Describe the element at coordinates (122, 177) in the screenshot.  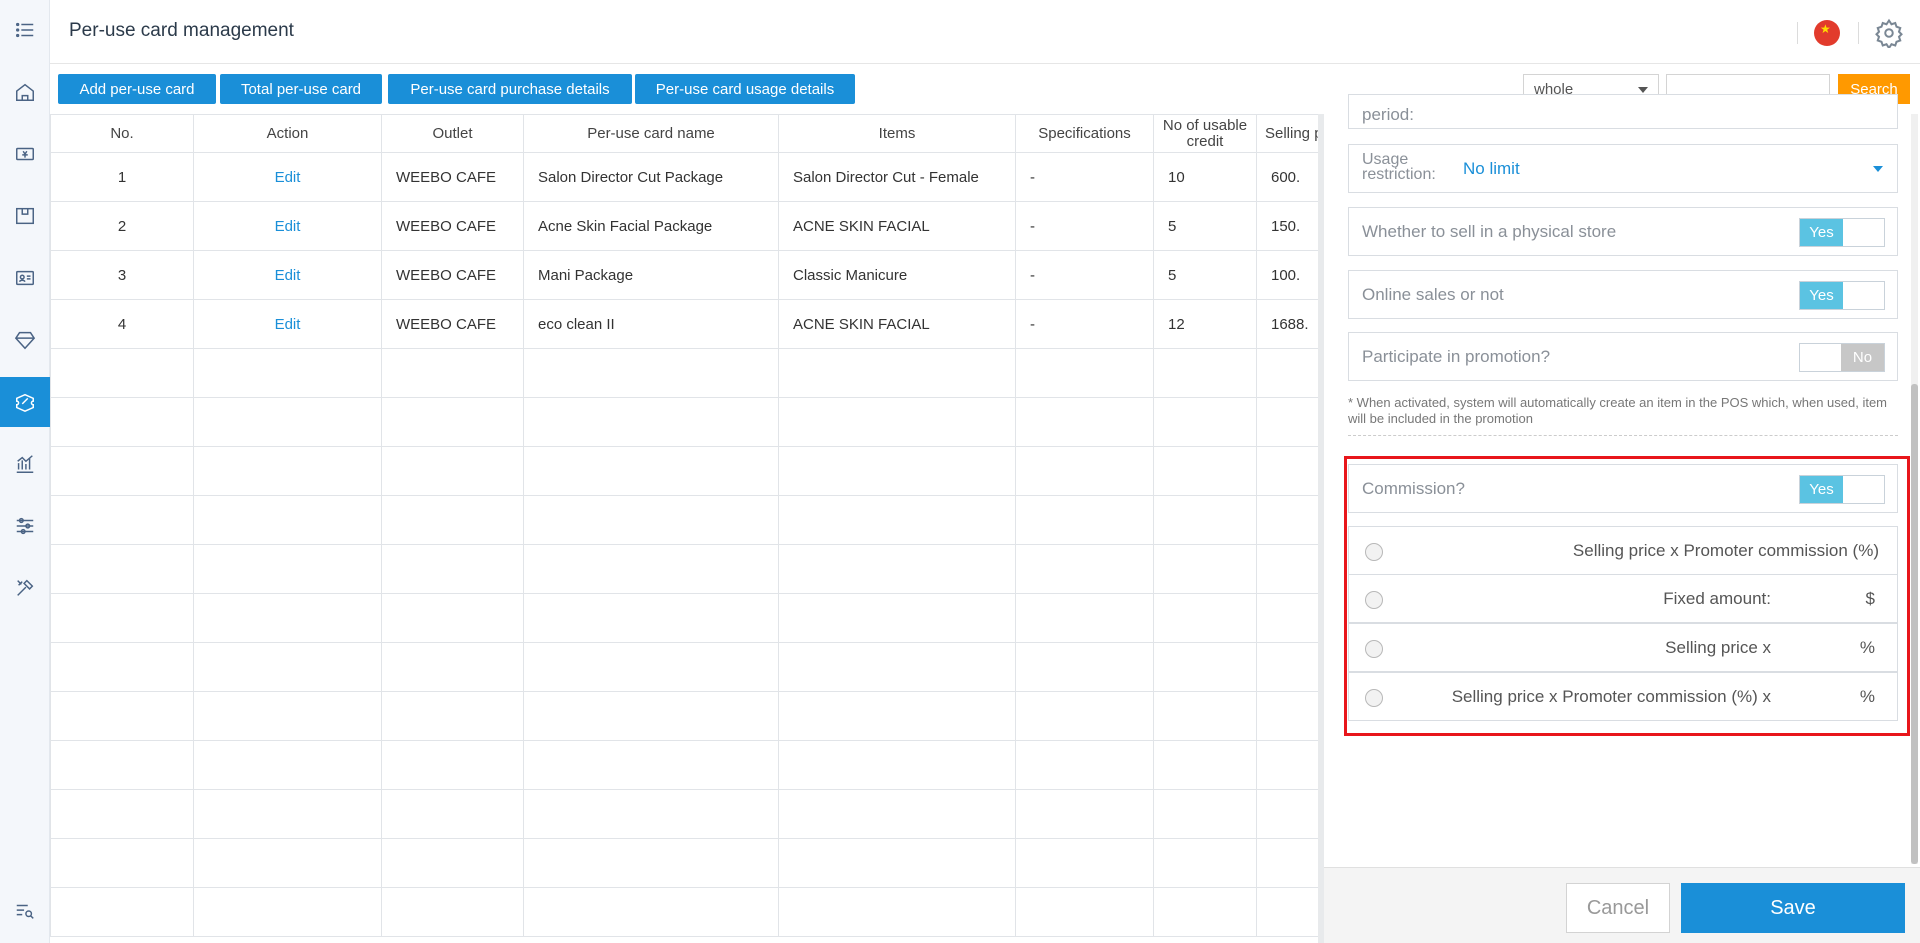
I see `cell-no: 1` at that location.